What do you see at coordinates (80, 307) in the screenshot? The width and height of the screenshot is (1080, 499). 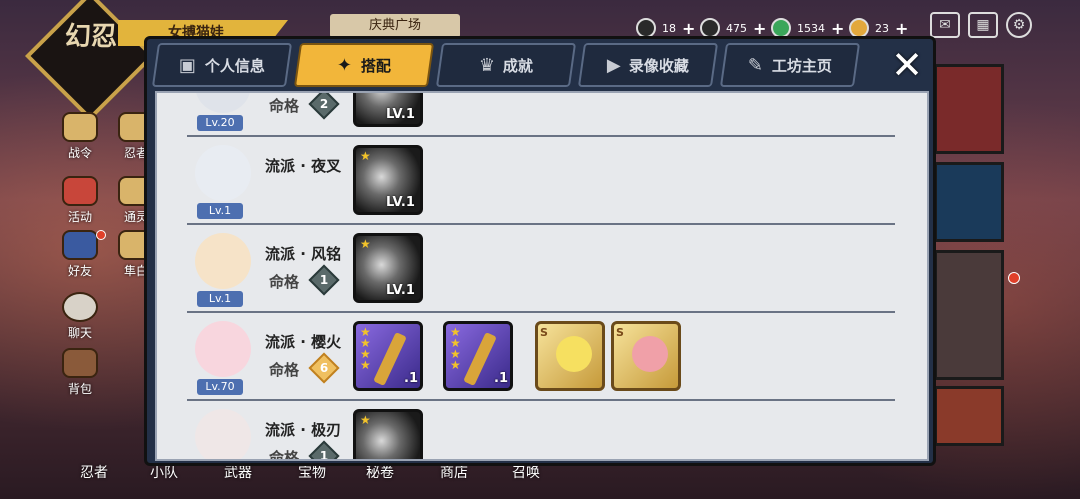 I see `chat-icon` at bounding box center [80, 307].